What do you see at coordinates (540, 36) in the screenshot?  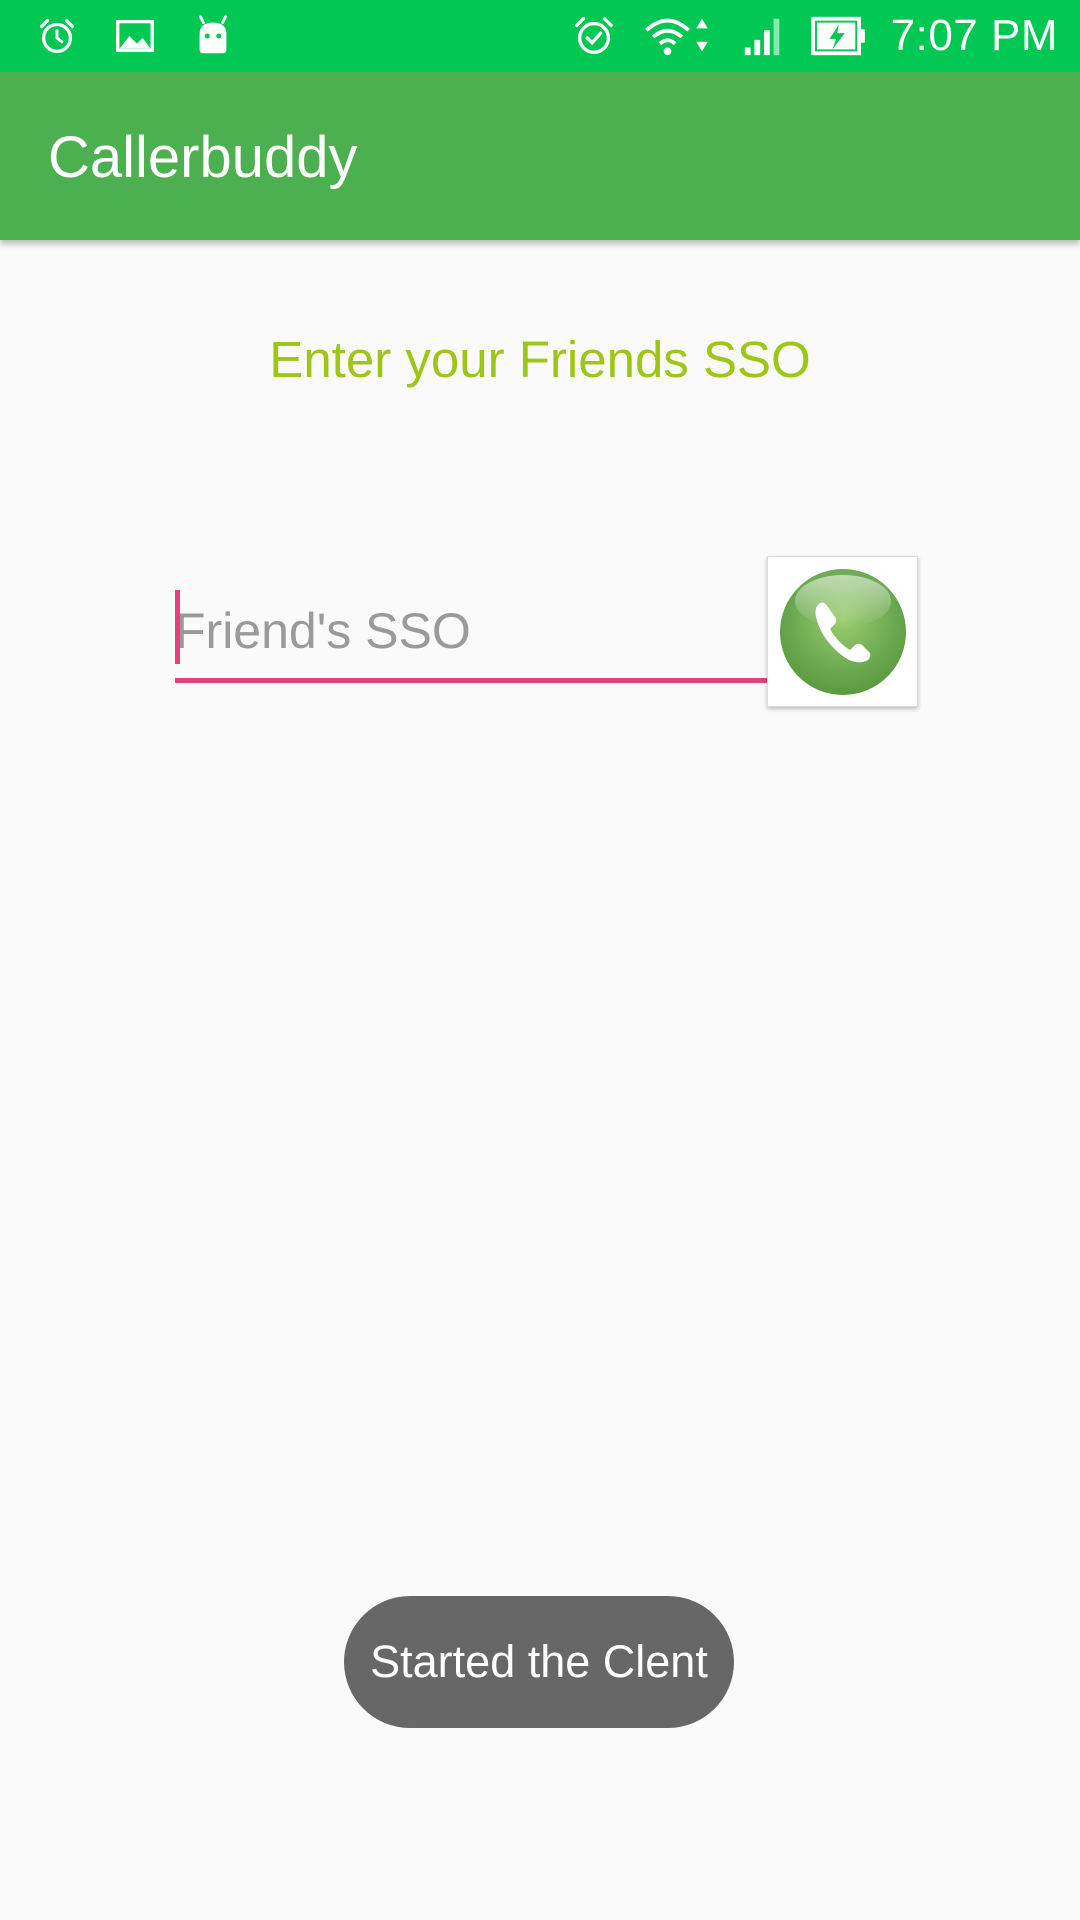 I see `status-bar: 7:07 PM` at bounding box center [540, 36].